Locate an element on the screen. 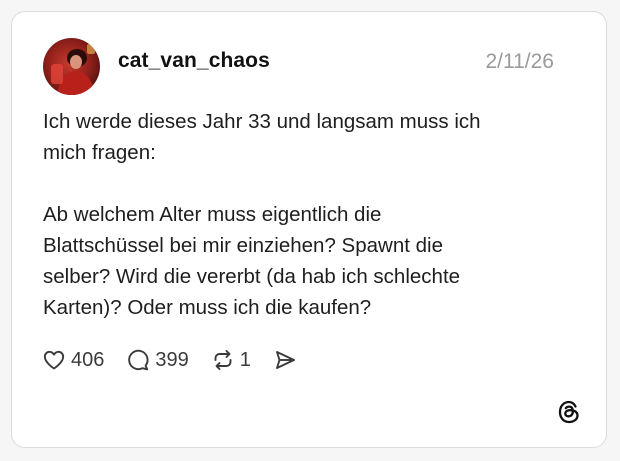  action-bar: 406 399 1 is located at coordinates (180, 360).